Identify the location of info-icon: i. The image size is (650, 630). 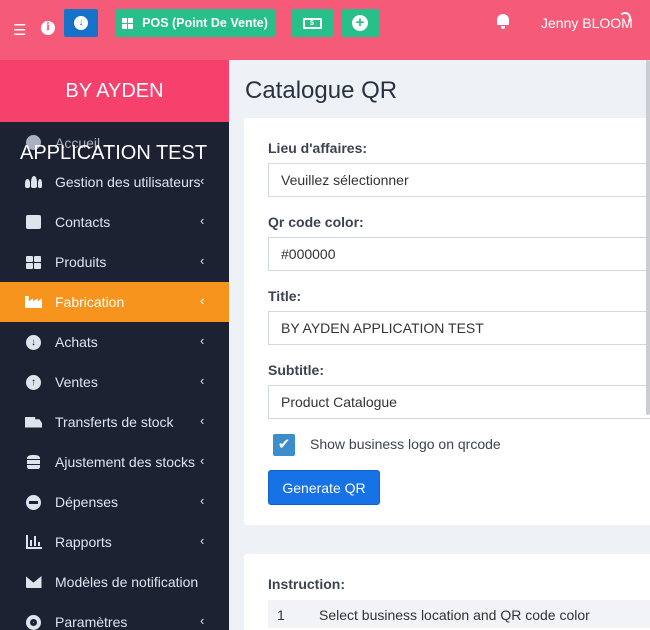
(48, 28).